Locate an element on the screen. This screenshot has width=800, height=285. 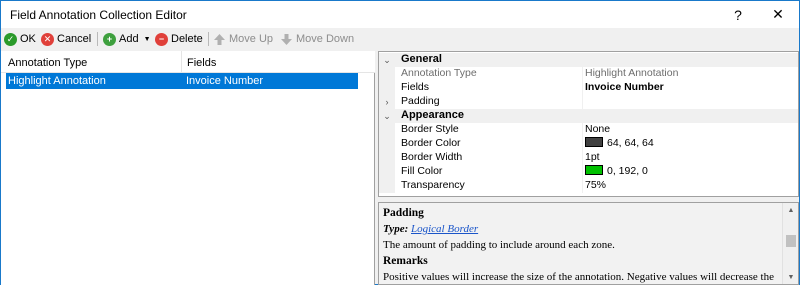
property-value: 64, 64, 64 is located at coordinates (619, 143).